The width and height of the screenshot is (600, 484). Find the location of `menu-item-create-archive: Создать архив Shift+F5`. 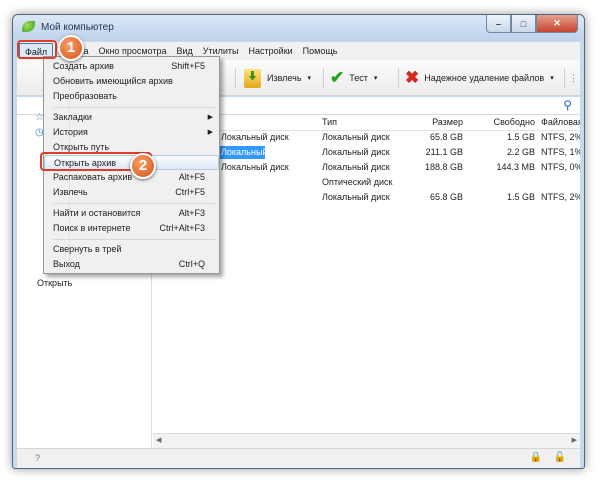

menu-item-create-archive: Создать архив Shift+F5 is located at coordinates (131, 66).